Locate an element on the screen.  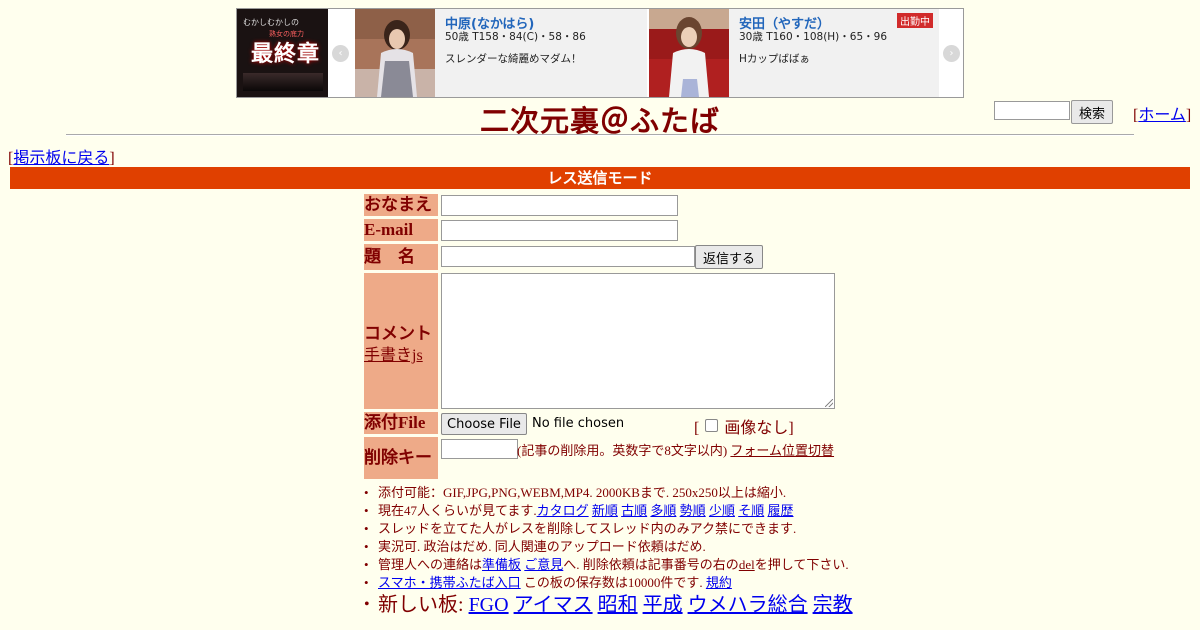
chevron-left-icon: ‹ is located at coordinates (340, 53).